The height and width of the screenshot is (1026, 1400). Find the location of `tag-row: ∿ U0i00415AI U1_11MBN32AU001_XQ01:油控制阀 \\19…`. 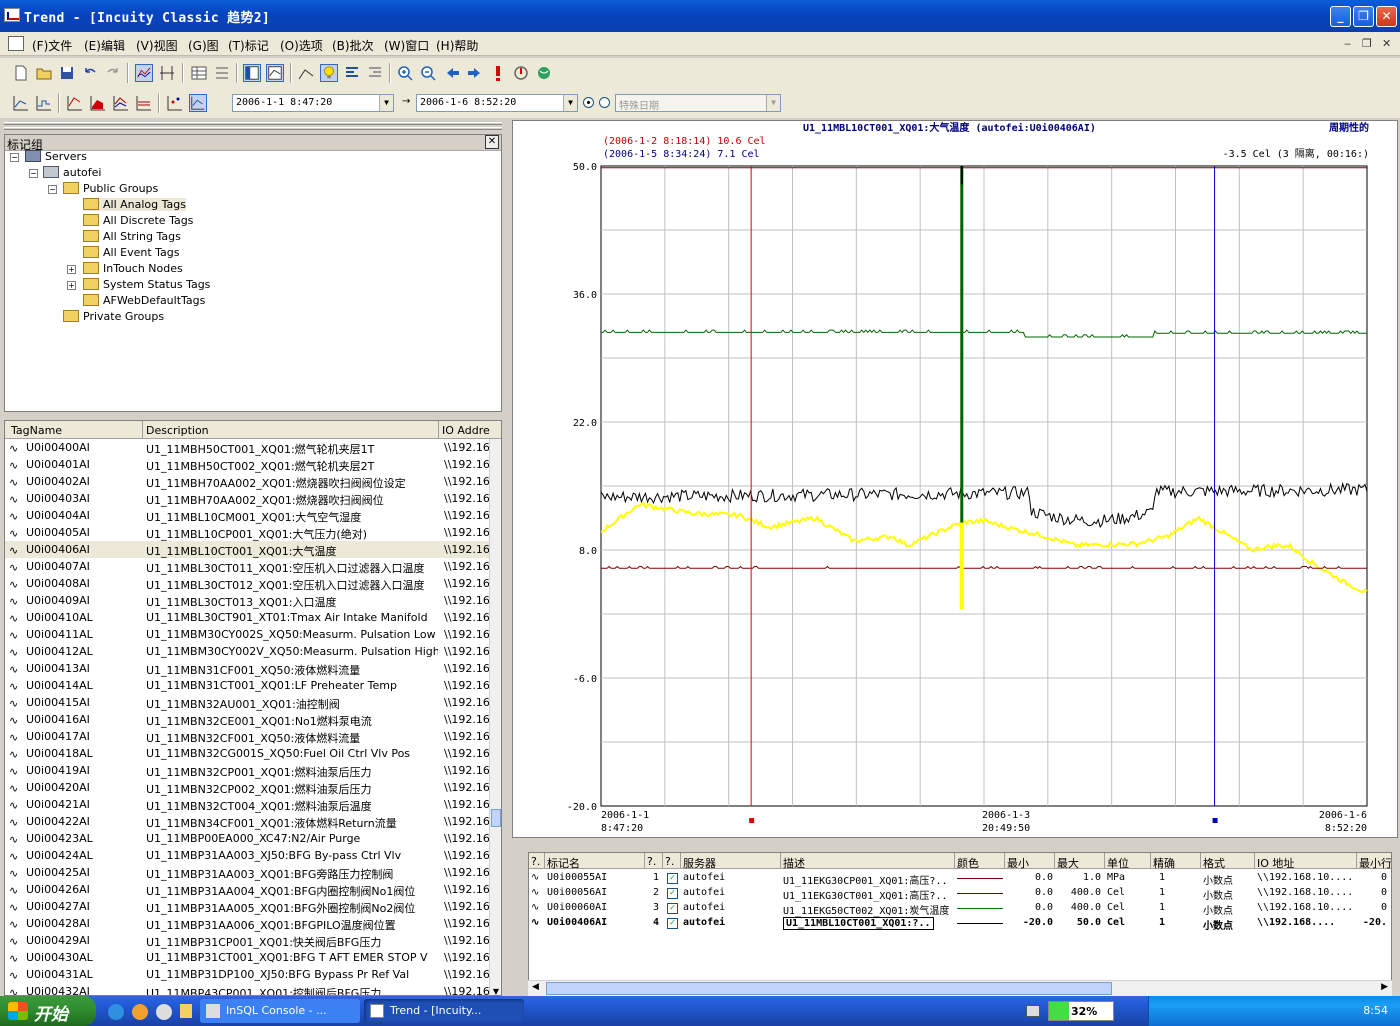

tag-row: ∿ U0i00415AI U1_11MBN32AU001_XQ01:油控制阀 \\19… is located at coordinates (248, 702).